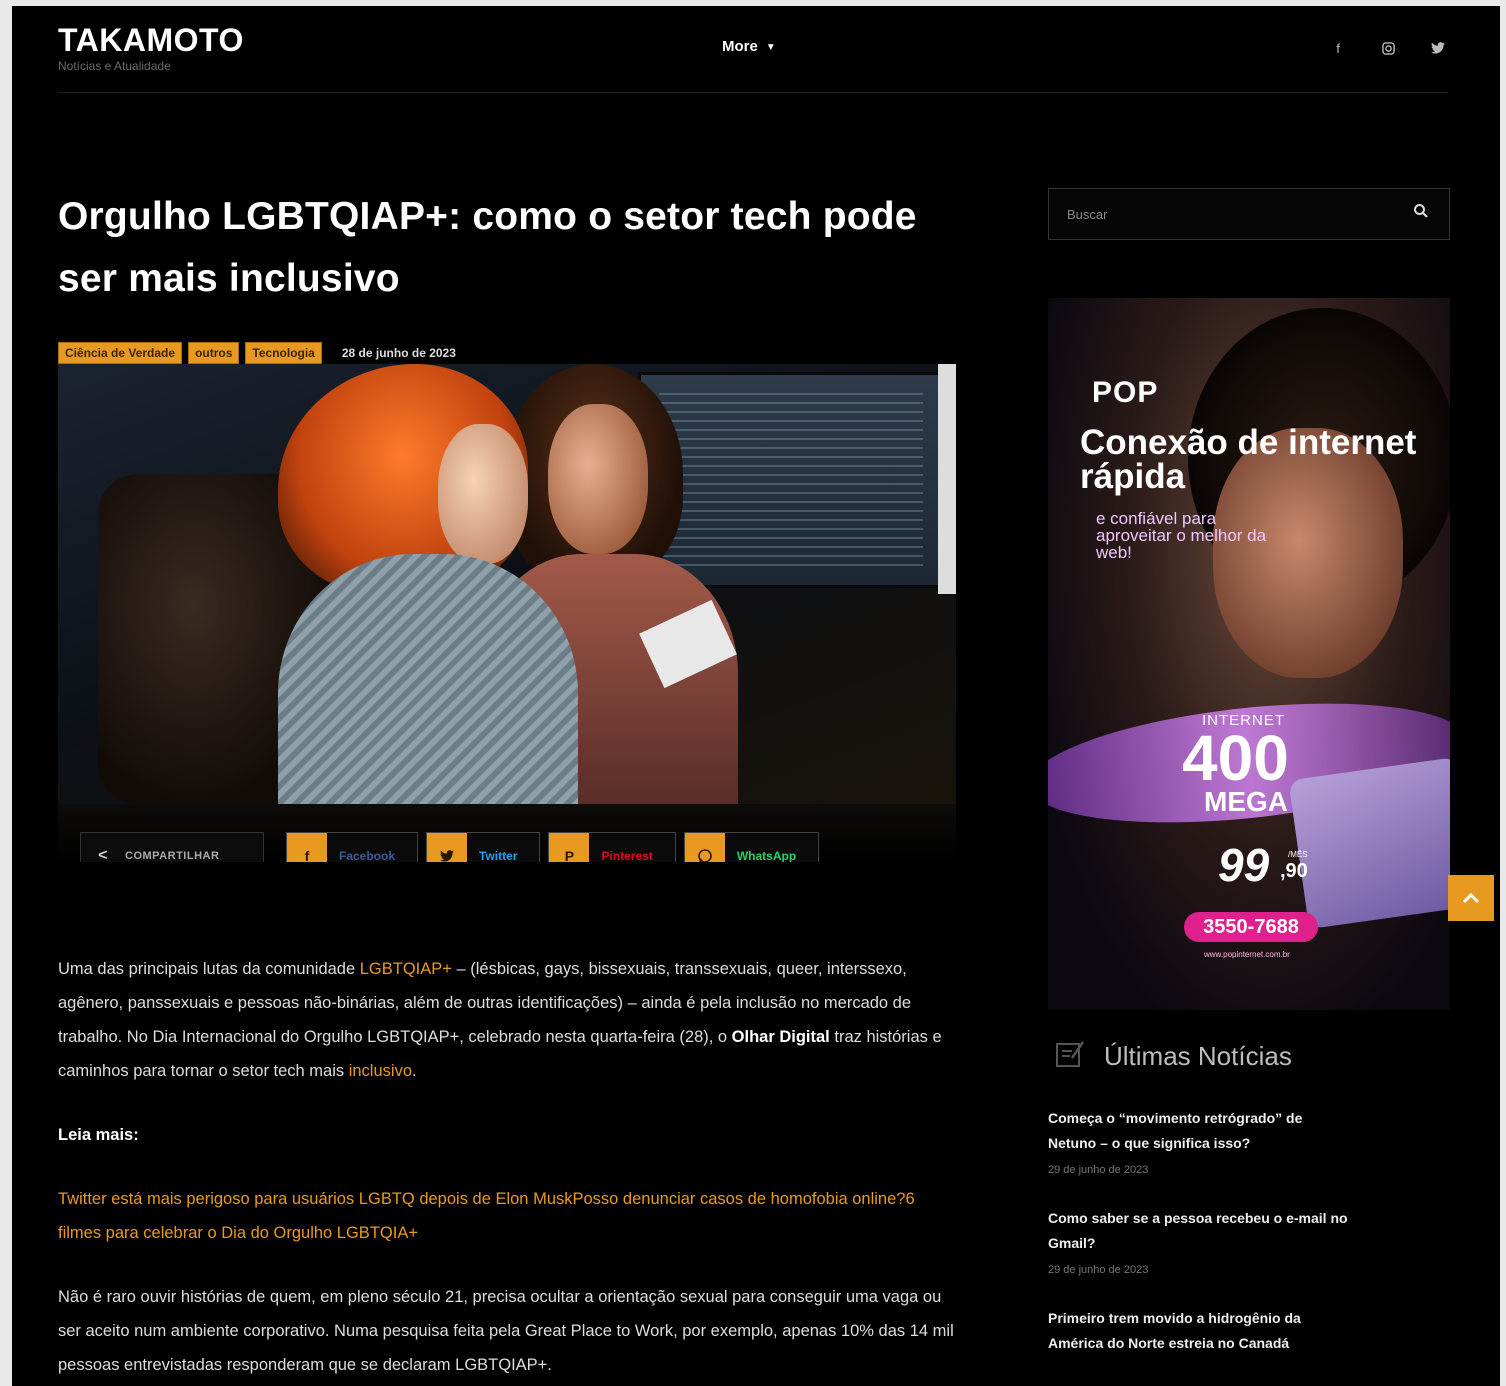 The image size is (1506, 1386). What do you see at coordinates (214, 353) in the screenshot?
I see `category-tag: outros` at bounding box center [214, 353].